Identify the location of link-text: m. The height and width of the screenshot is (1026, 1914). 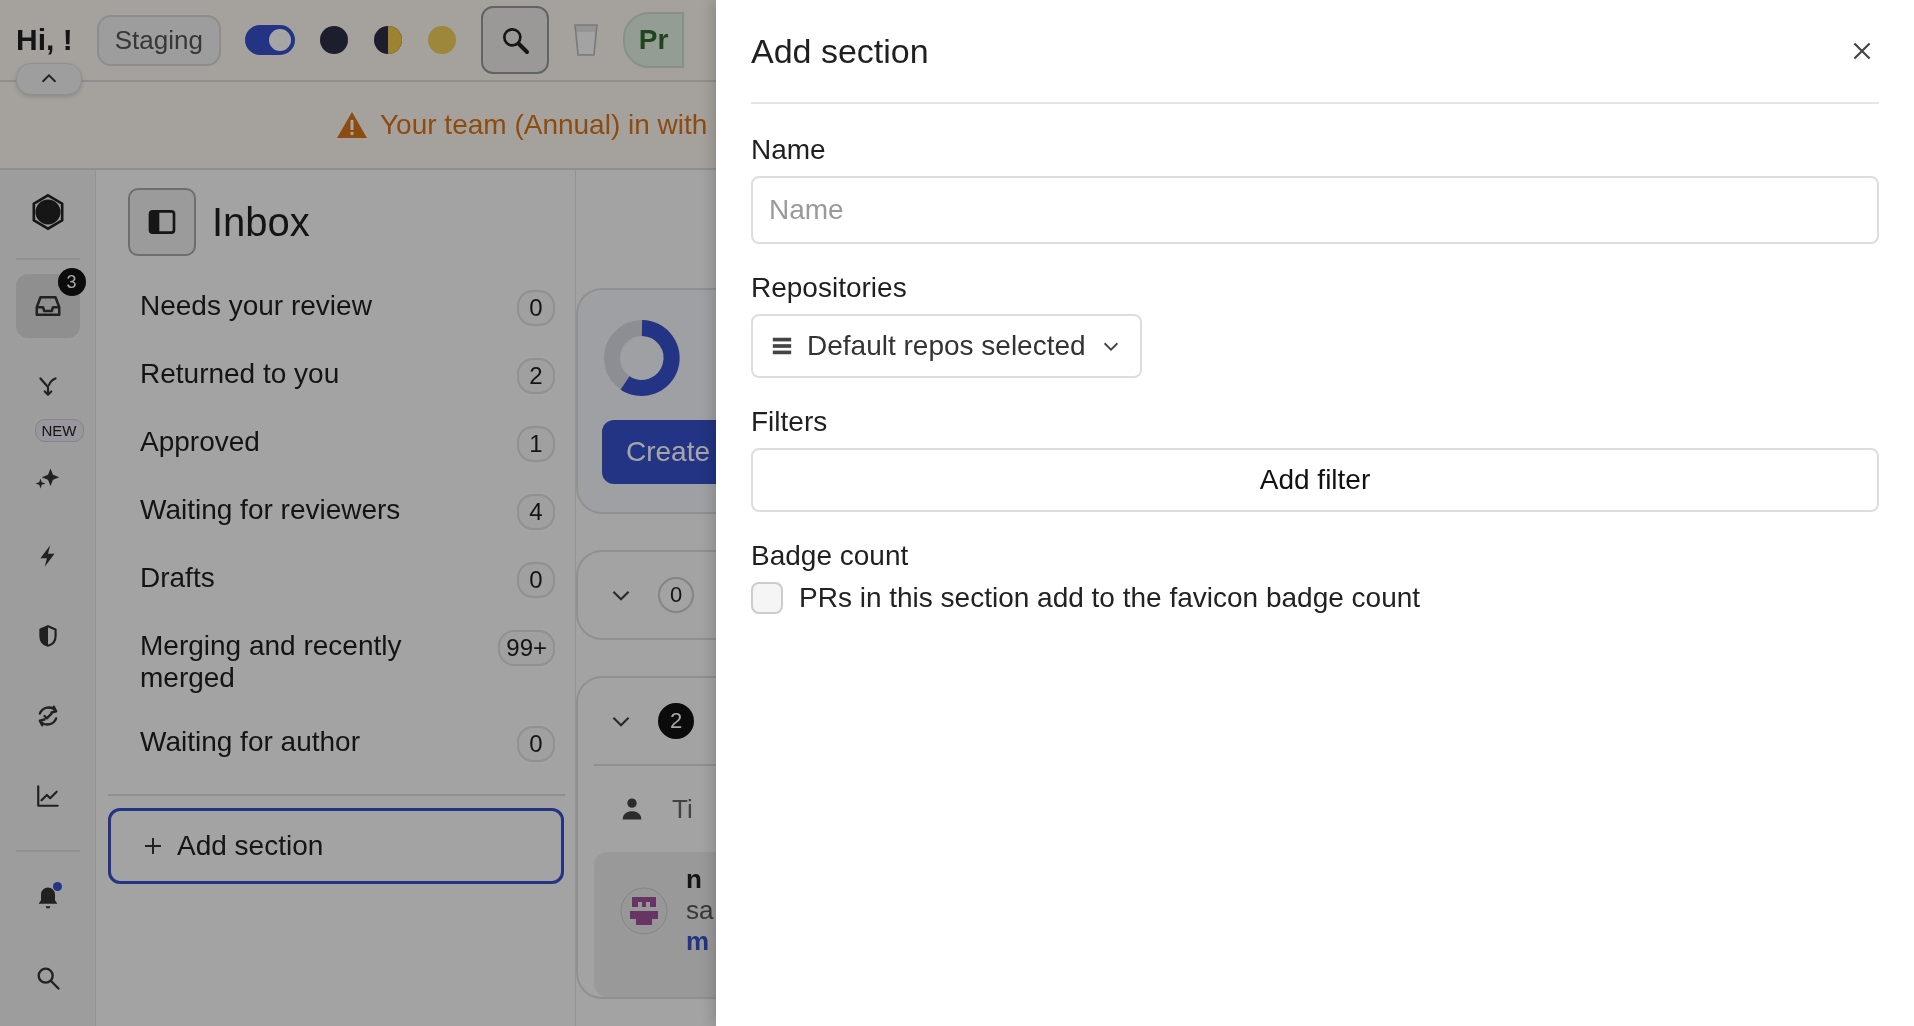
(700, 941).